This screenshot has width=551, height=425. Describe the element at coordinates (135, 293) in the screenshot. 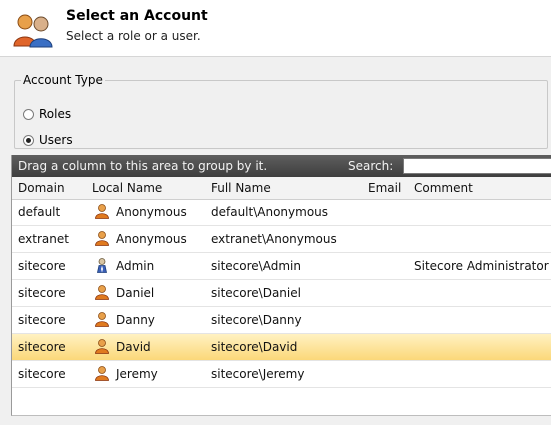

I see `cell-local-name: Daniel` at that location.